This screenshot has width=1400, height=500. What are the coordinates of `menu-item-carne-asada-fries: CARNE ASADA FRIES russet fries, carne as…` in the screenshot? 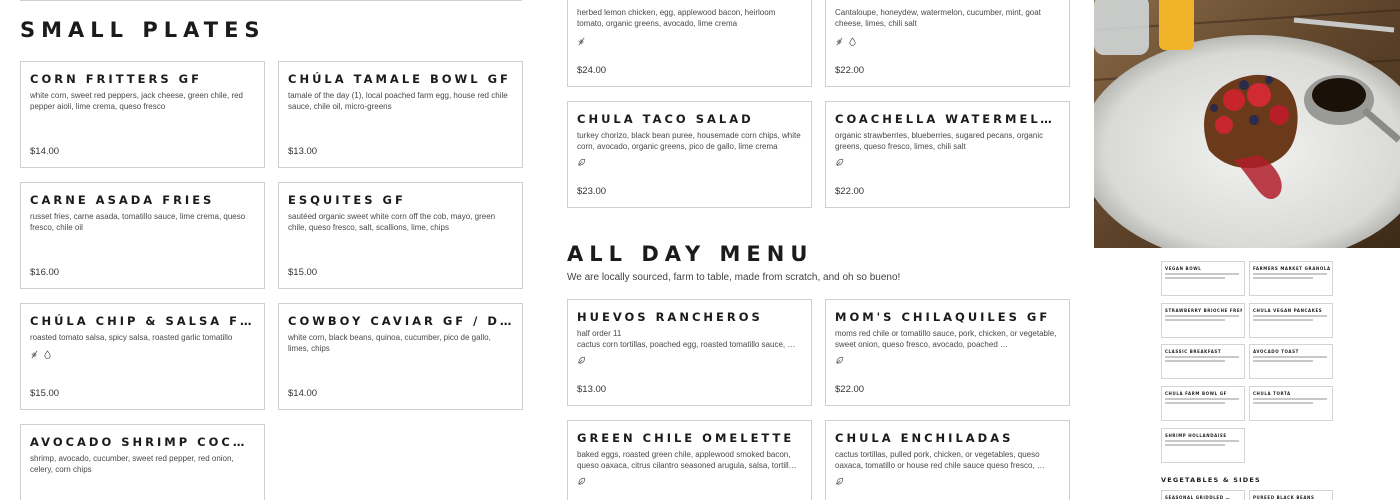 It's located at (142, 235).